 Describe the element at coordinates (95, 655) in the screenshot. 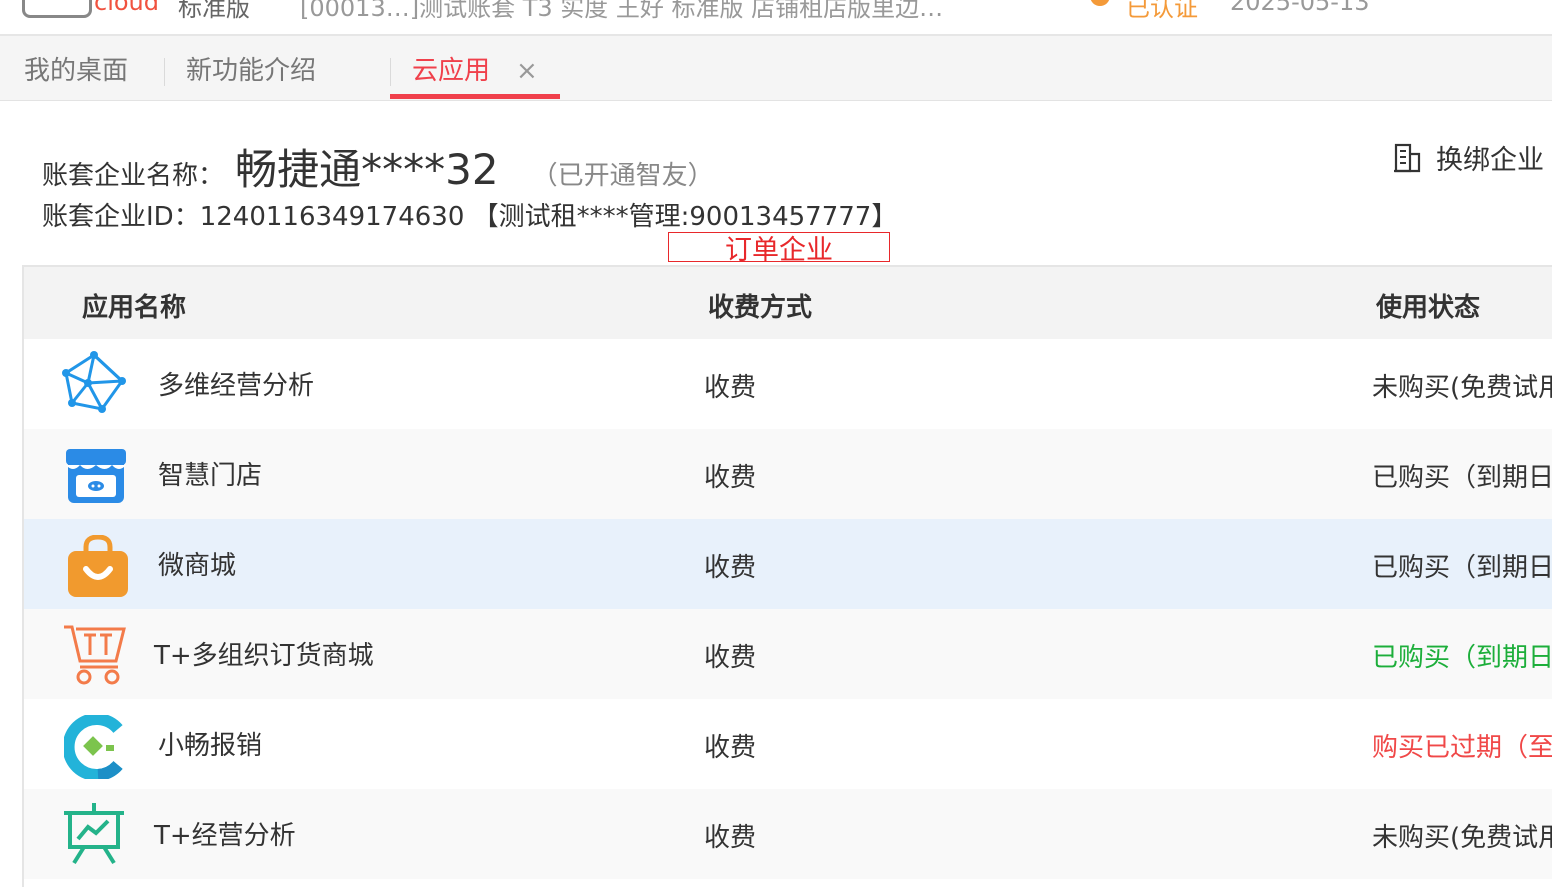

I see `shopping-cart-icon` at that location.